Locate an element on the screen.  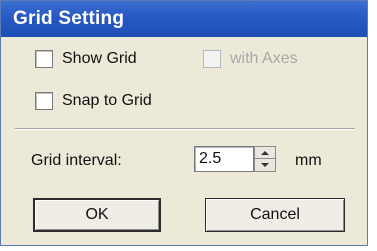
dialog-title: Grid Setting is located at coordinates (69, 18).